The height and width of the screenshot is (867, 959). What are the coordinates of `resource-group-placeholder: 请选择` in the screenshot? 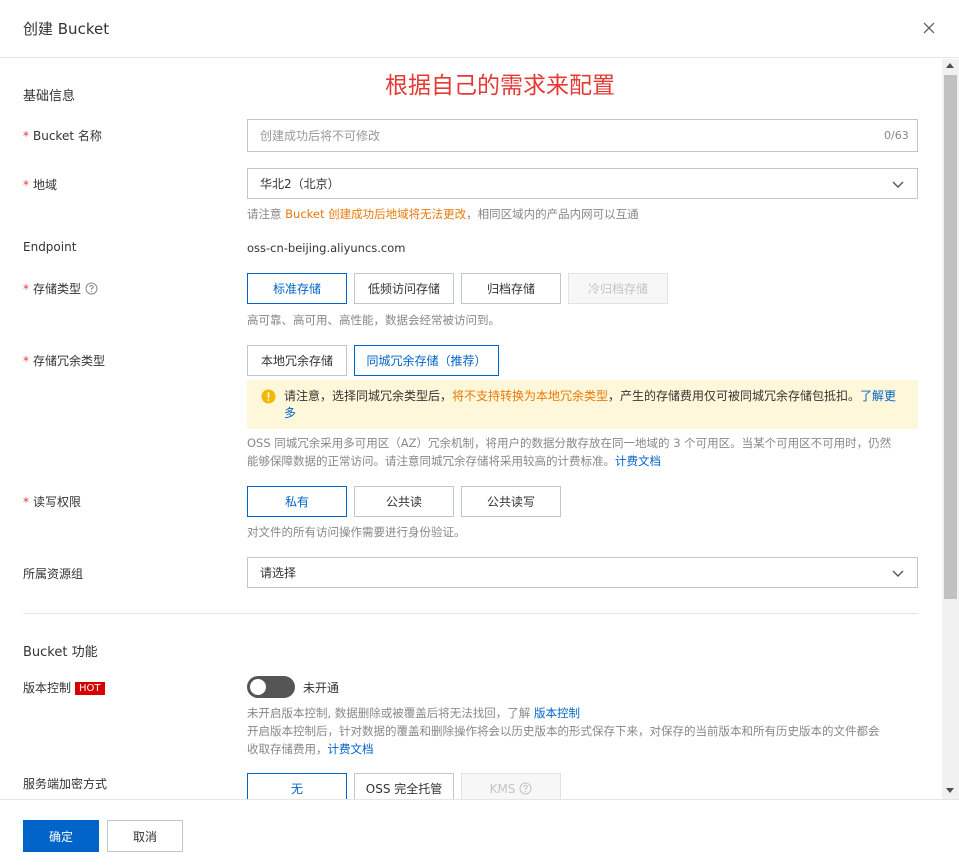 It's located at (278, 573).